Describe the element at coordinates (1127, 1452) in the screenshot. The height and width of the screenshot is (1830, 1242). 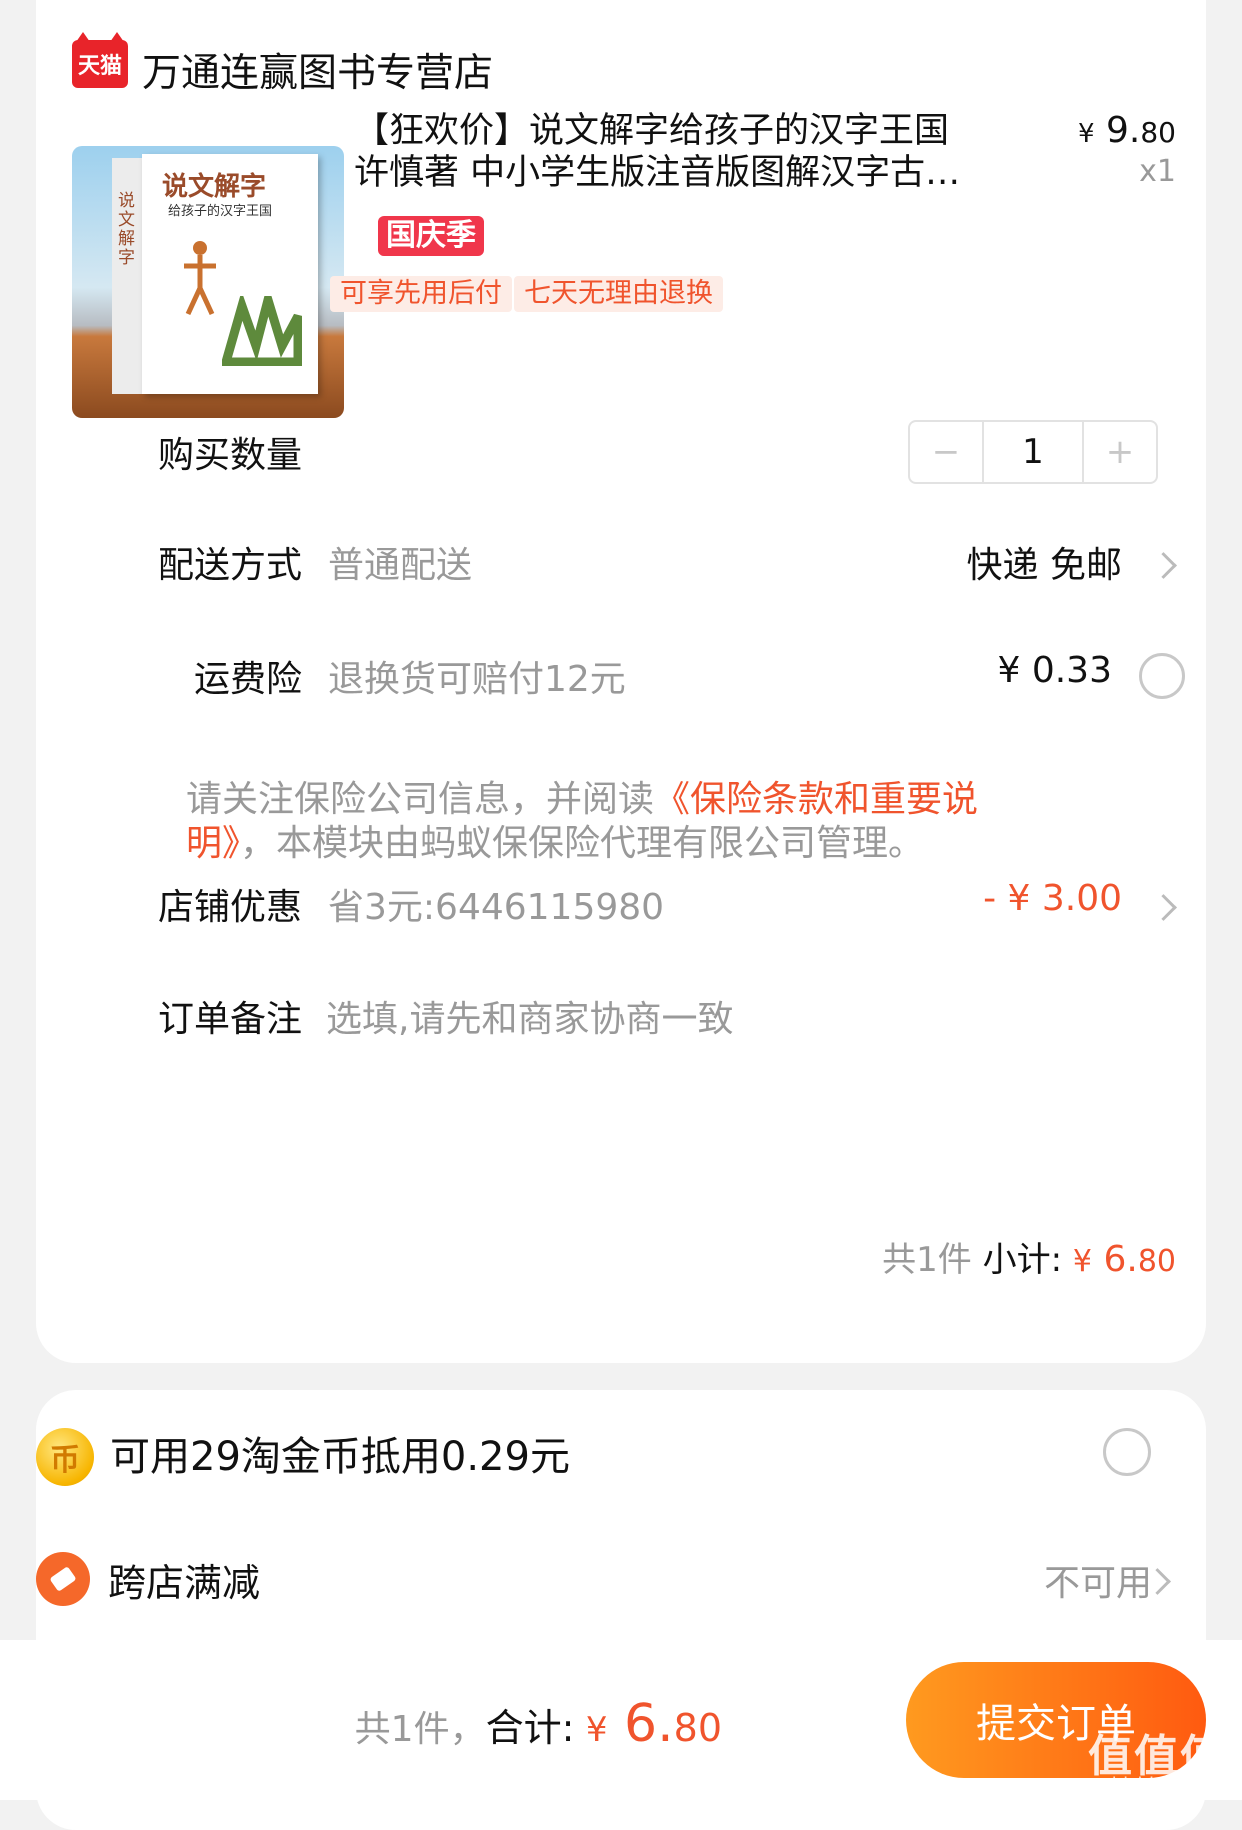
I see `taobao-coin-radio` at that location.